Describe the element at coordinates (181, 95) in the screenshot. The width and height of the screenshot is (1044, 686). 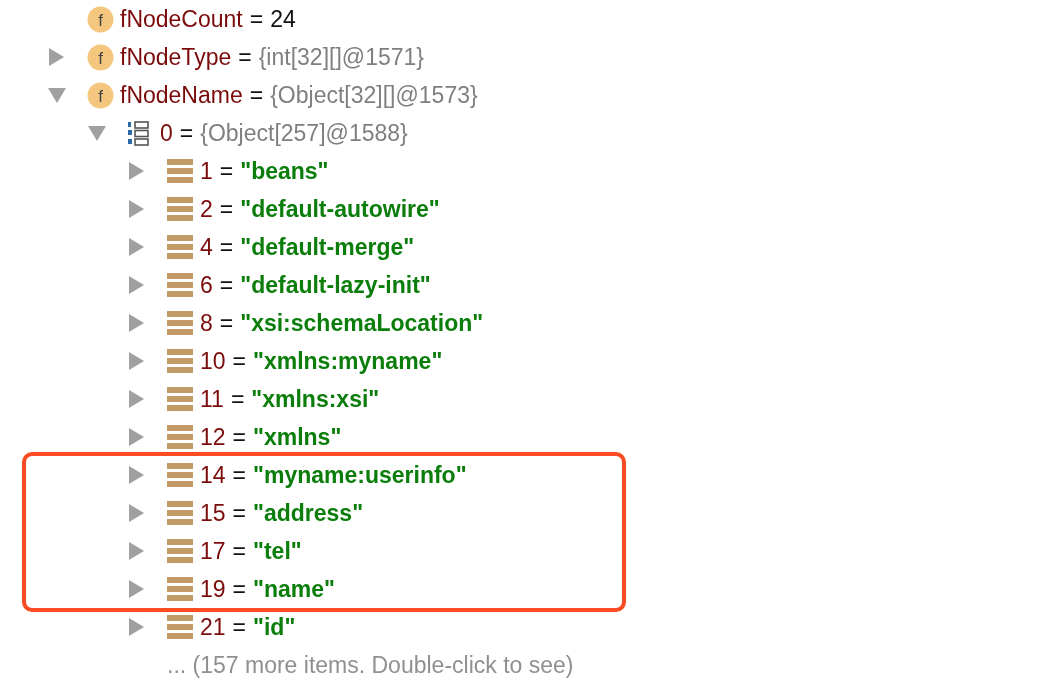
I see `variable-name: fNodeName` at that location.